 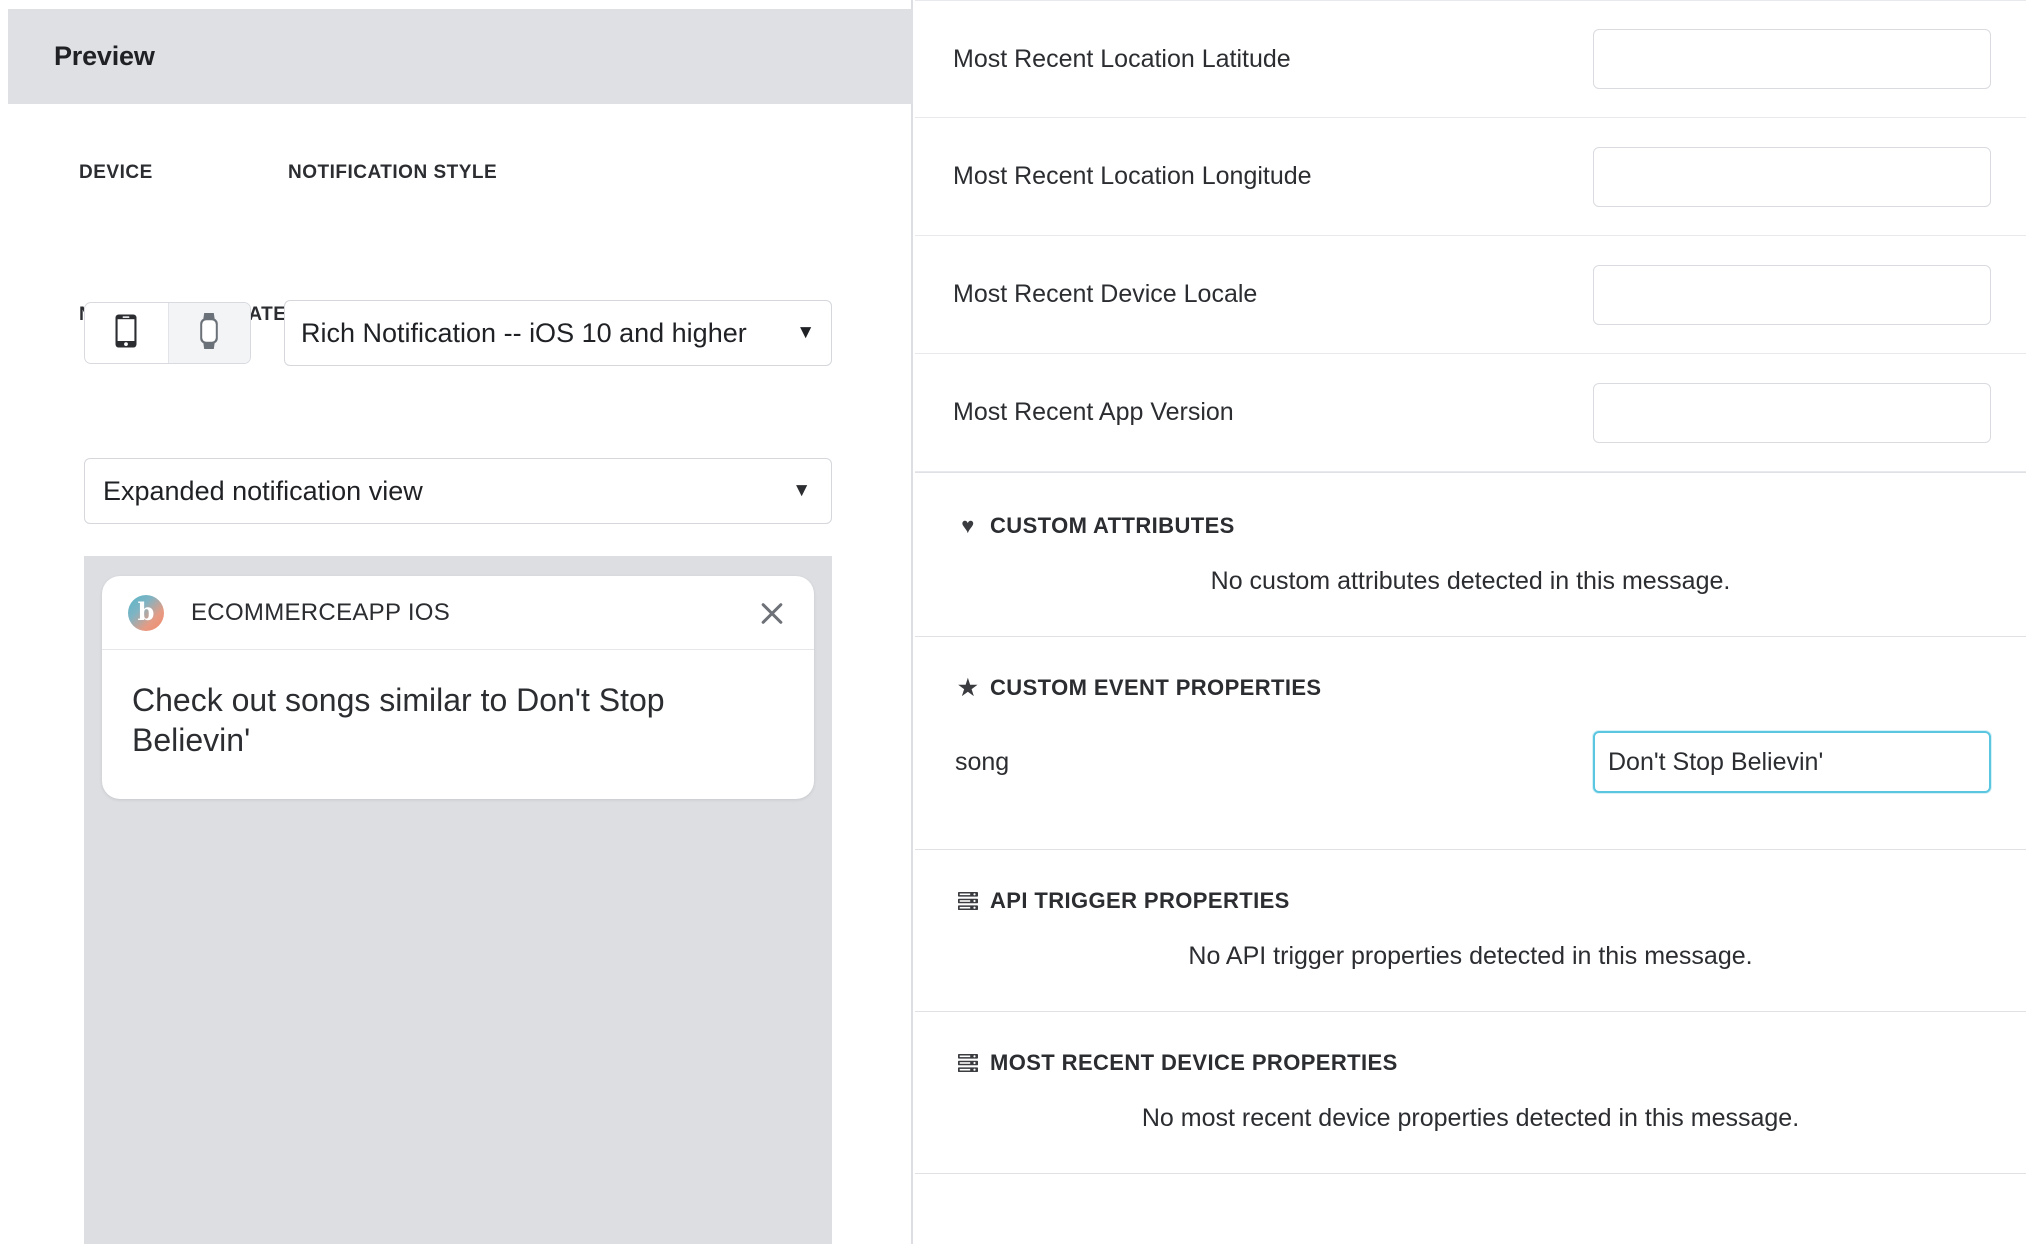 I want to click on table-row: Most Recent Device Locale, so click(x=1470, y=295).